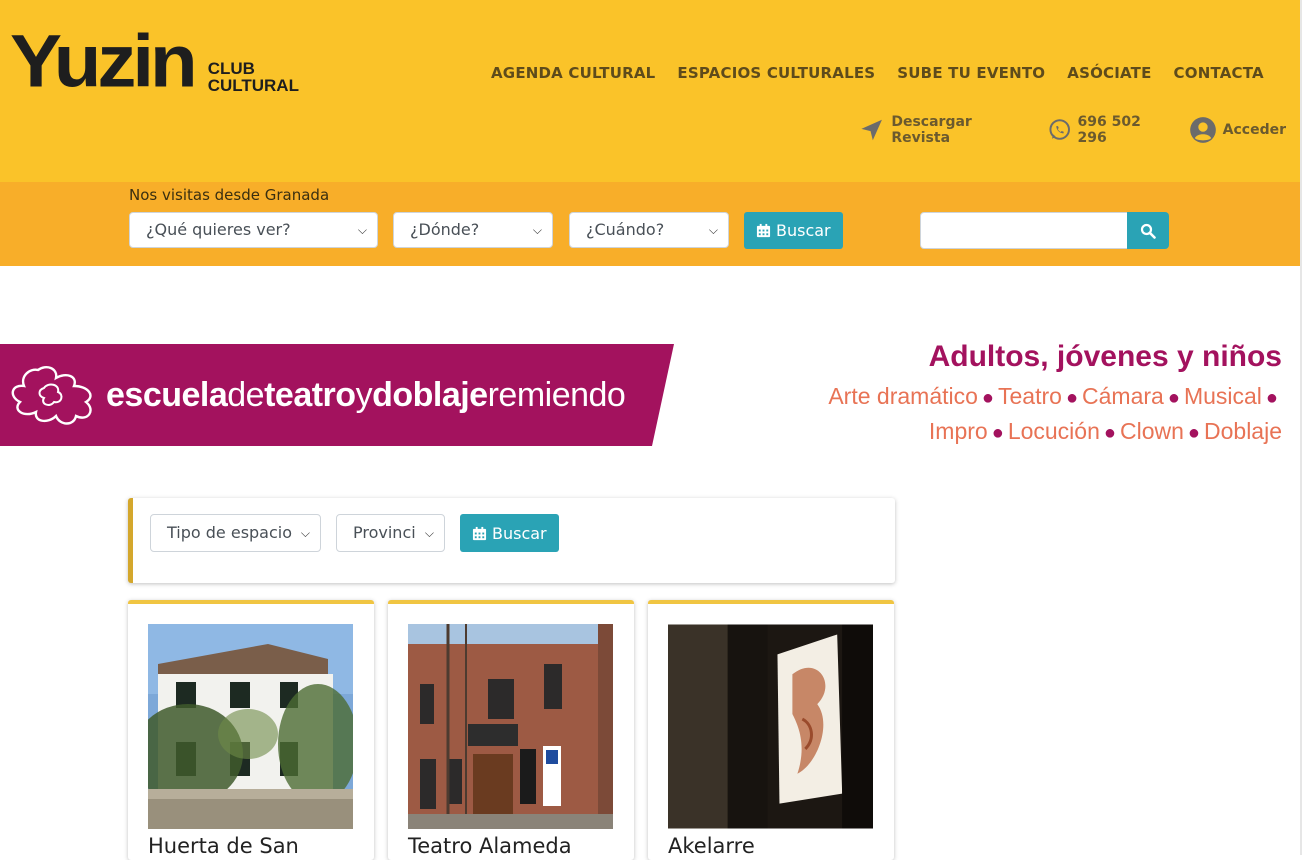 This screenshot has width=1302, height=860. I want to click on login-link: Acceder, so click(1237, 130).